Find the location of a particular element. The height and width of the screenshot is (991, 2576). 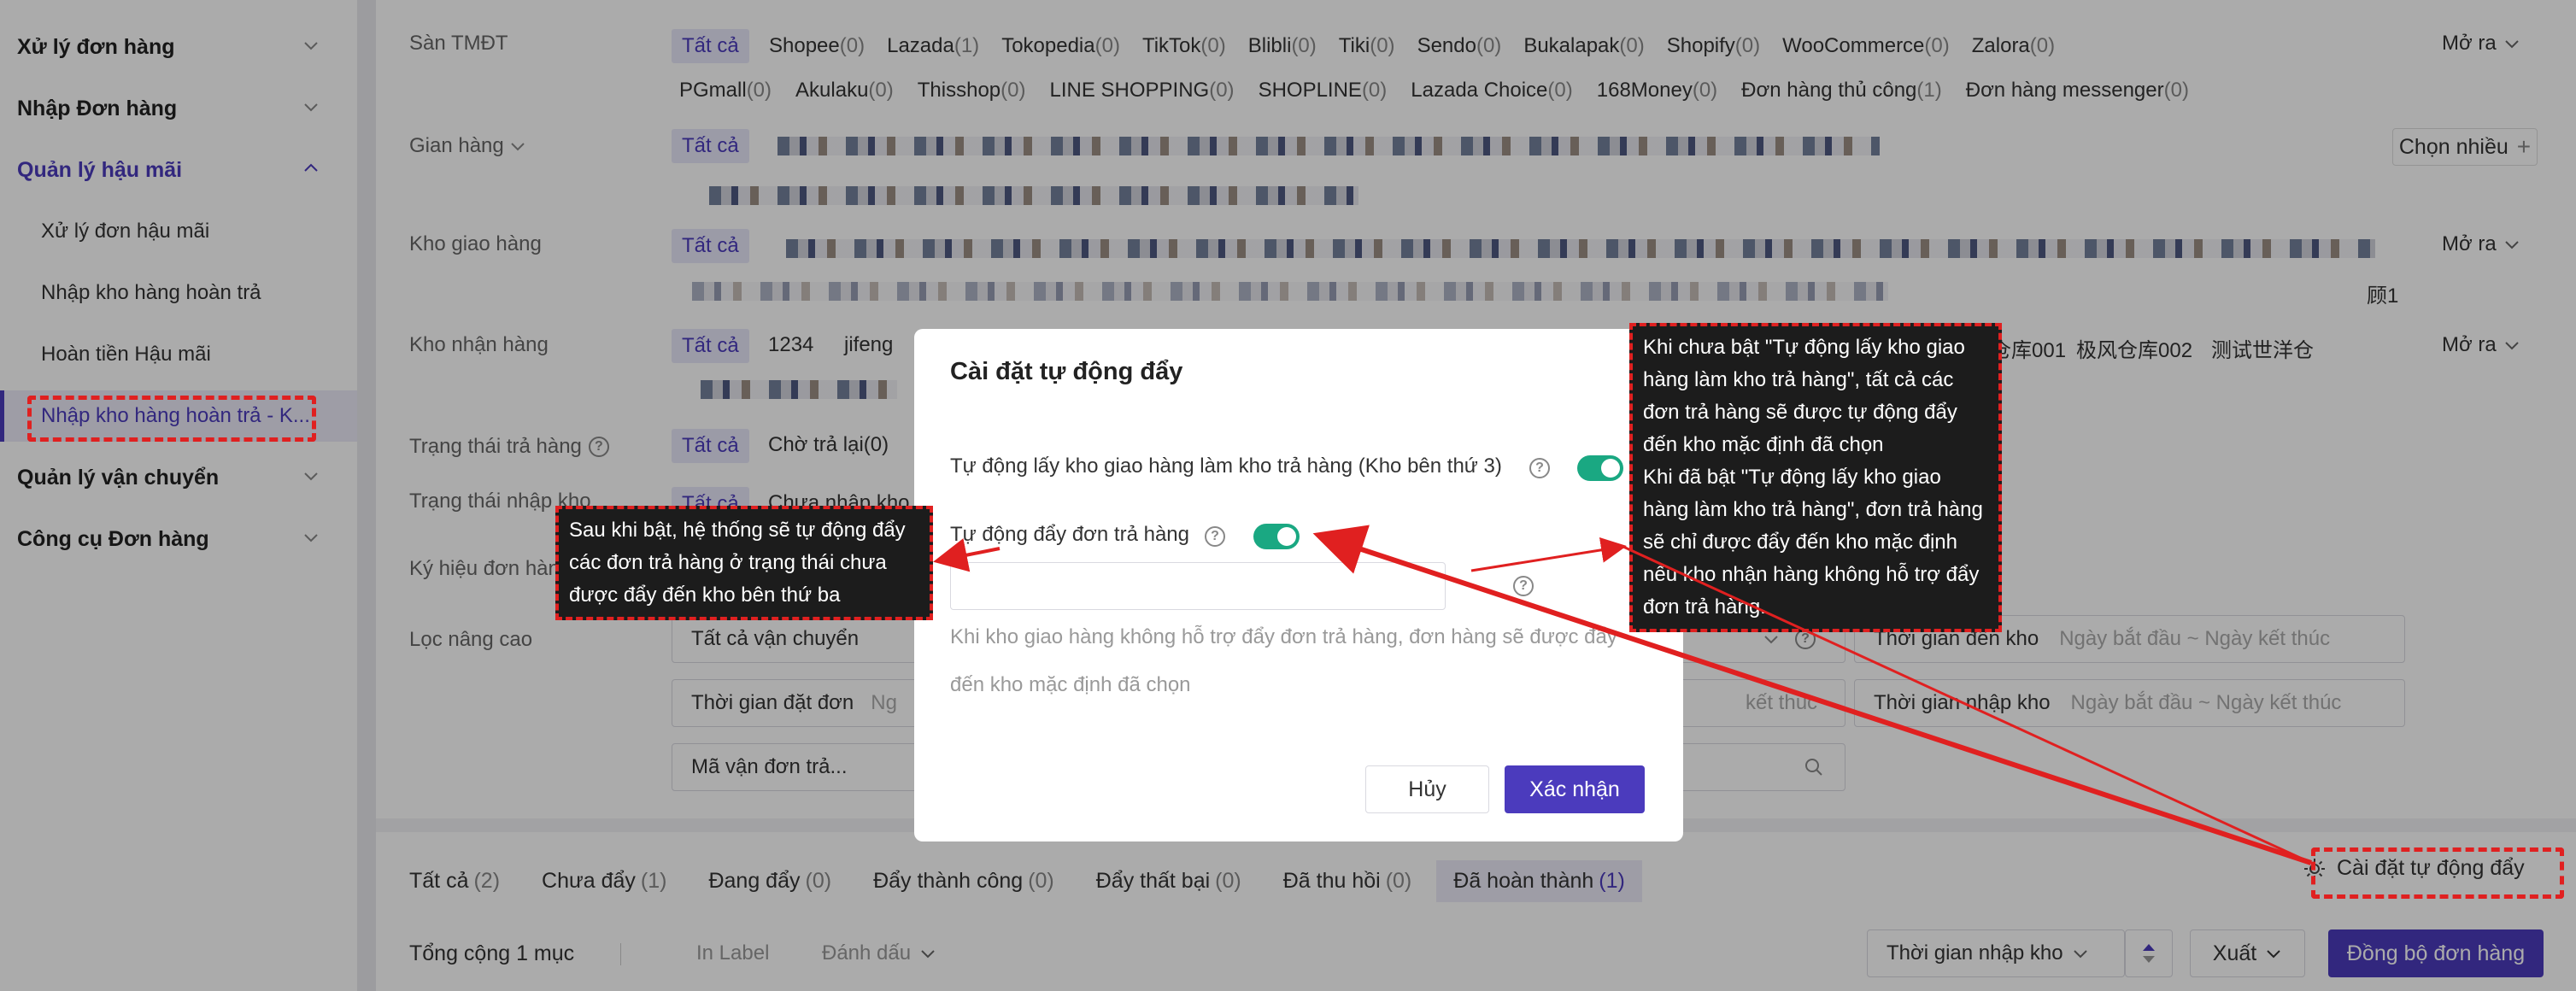

arrow-to-left-tooltip is located at coordinates (966, 555).